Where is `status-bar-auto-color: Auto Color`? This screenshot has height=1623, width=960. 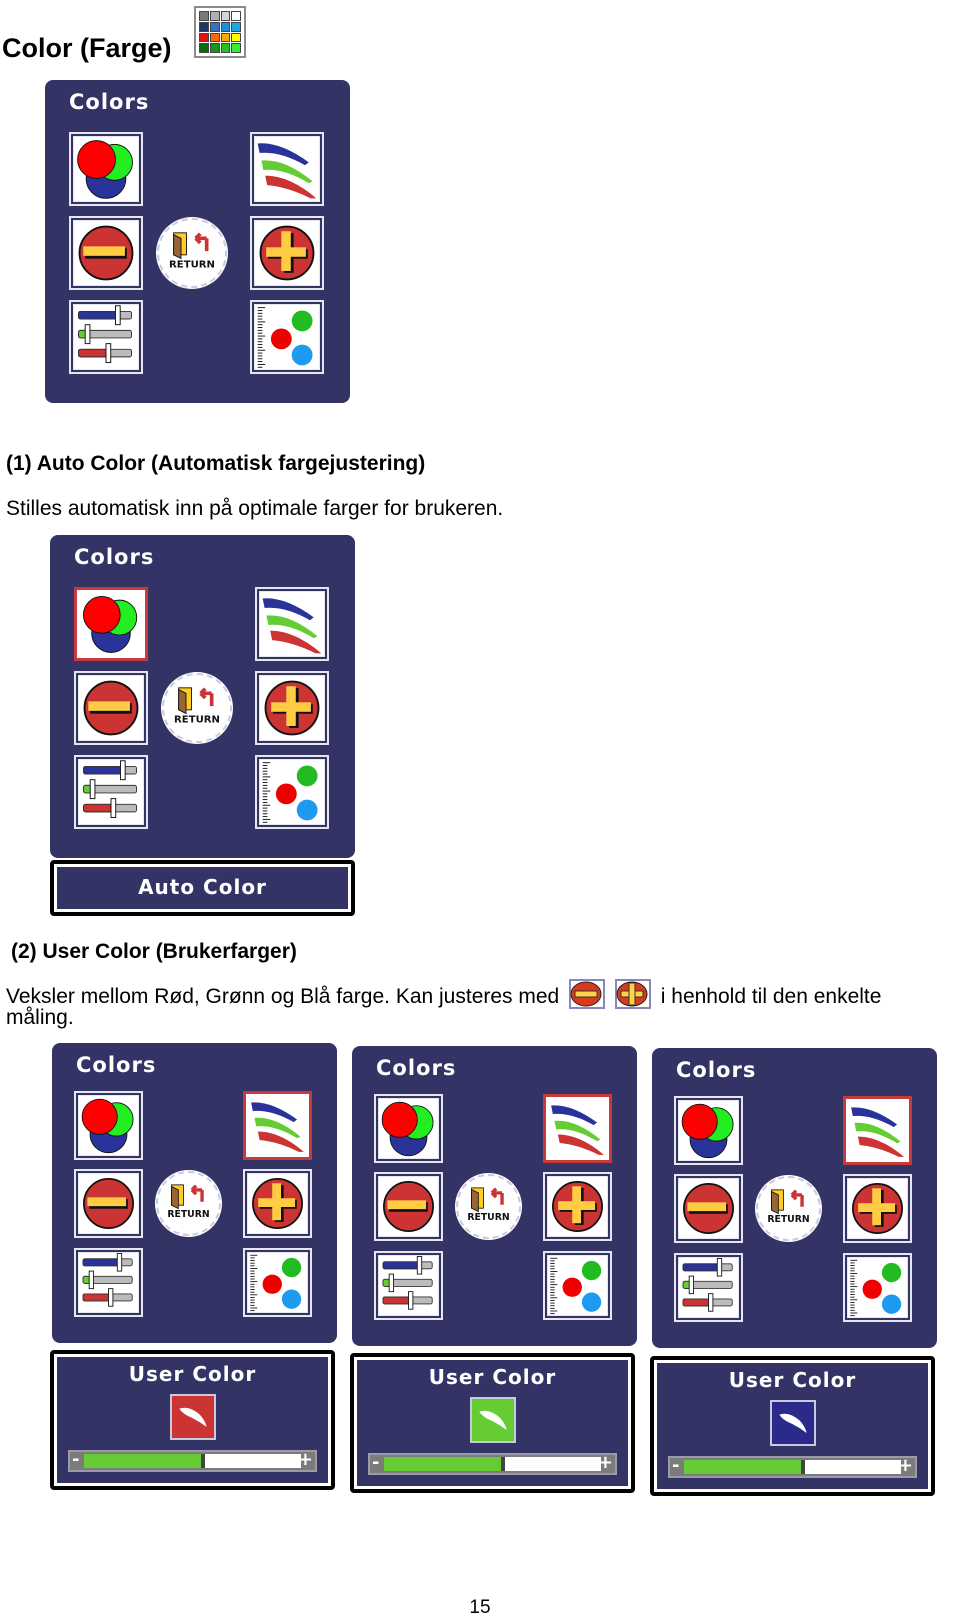
status-bar-auto-color: Auto Color is located at coordinates (202, 888).